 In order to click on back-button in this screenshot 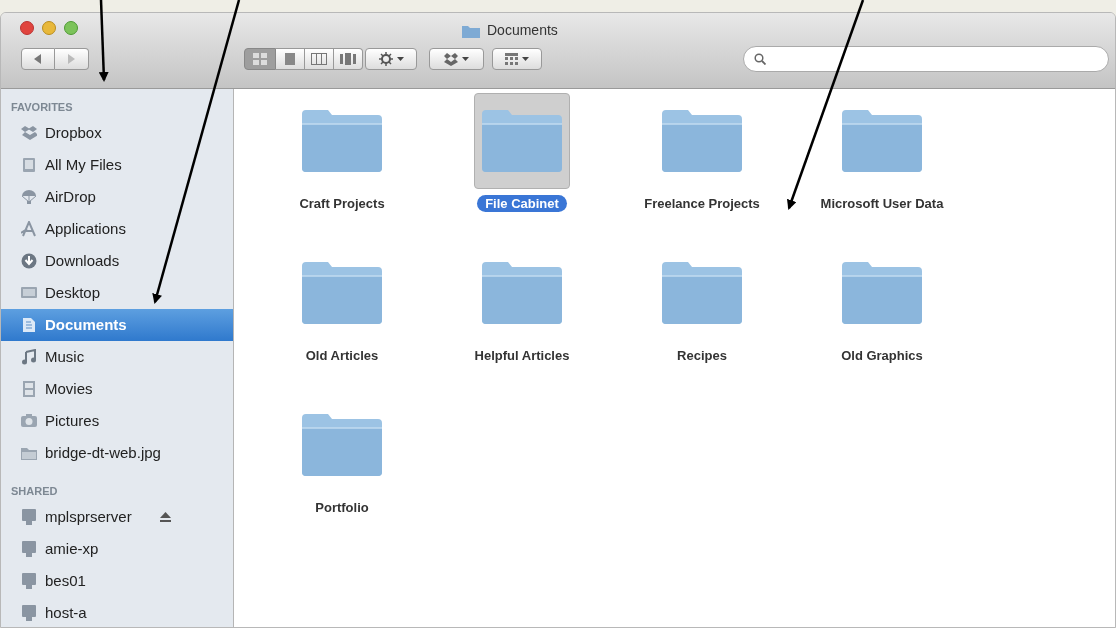, I will do `click(38, 59)`.